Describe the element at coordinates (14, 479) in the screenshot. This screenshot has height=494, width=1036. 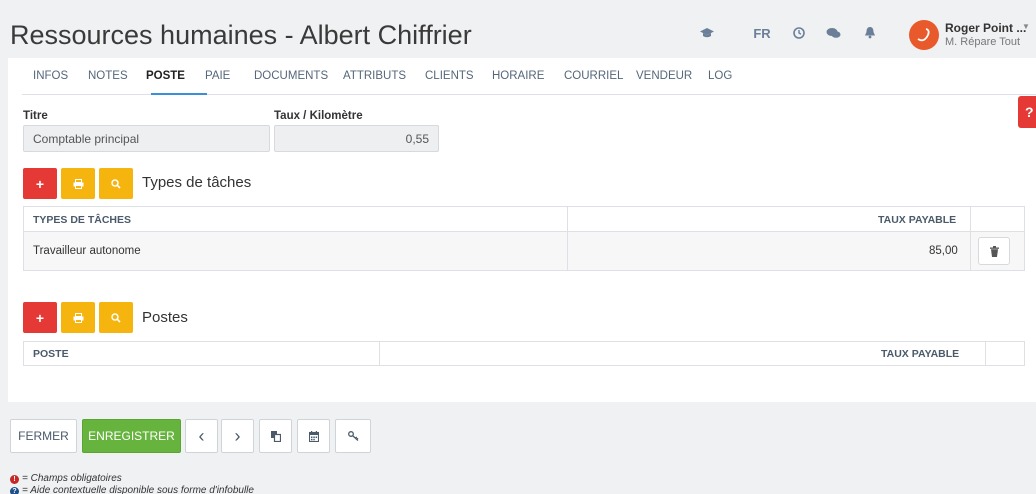
I see `required-icon: !` at that location.